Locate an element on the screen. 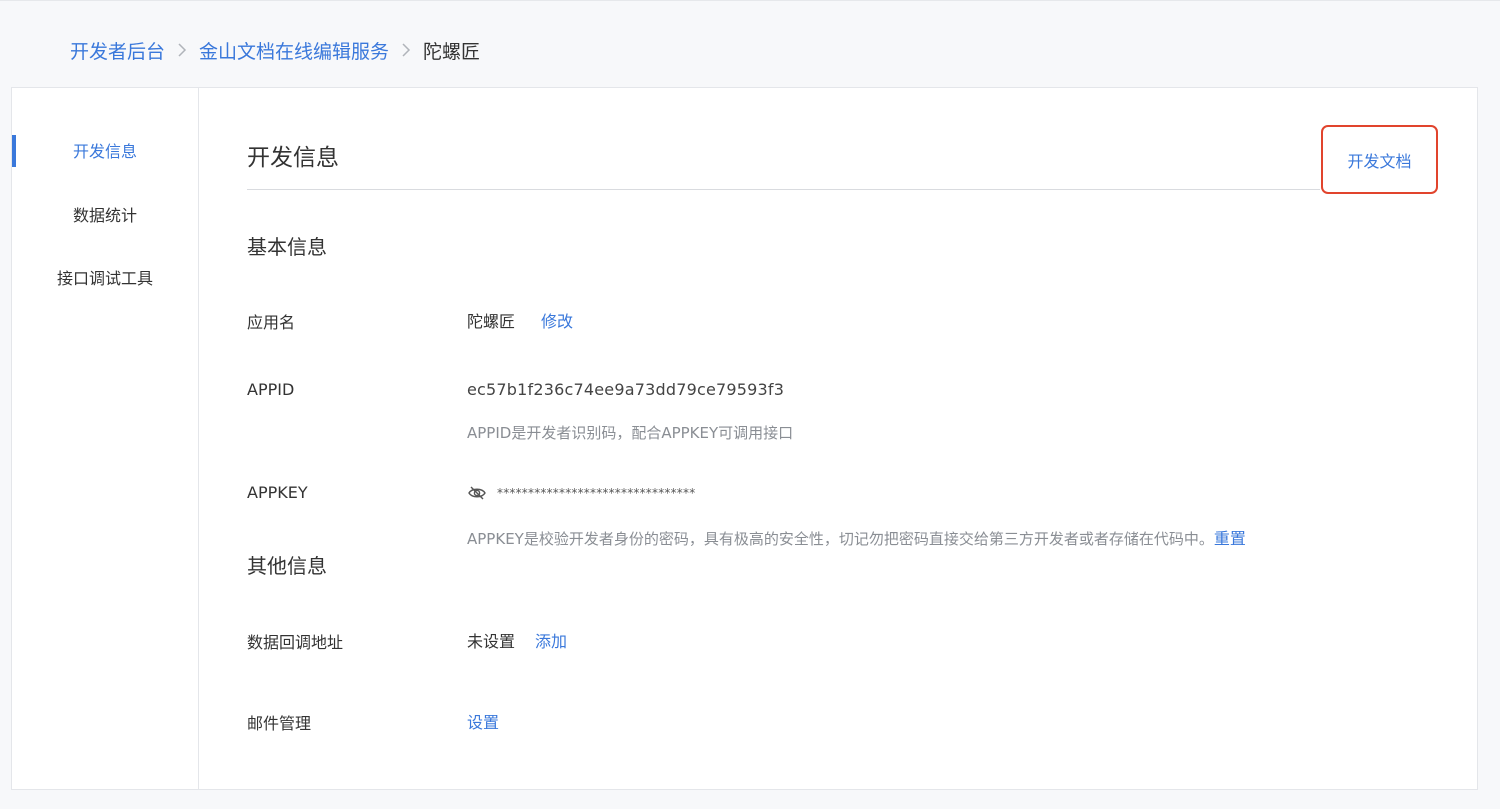  section-title-basic: 基本信息 is located at coordinates (287, 247).